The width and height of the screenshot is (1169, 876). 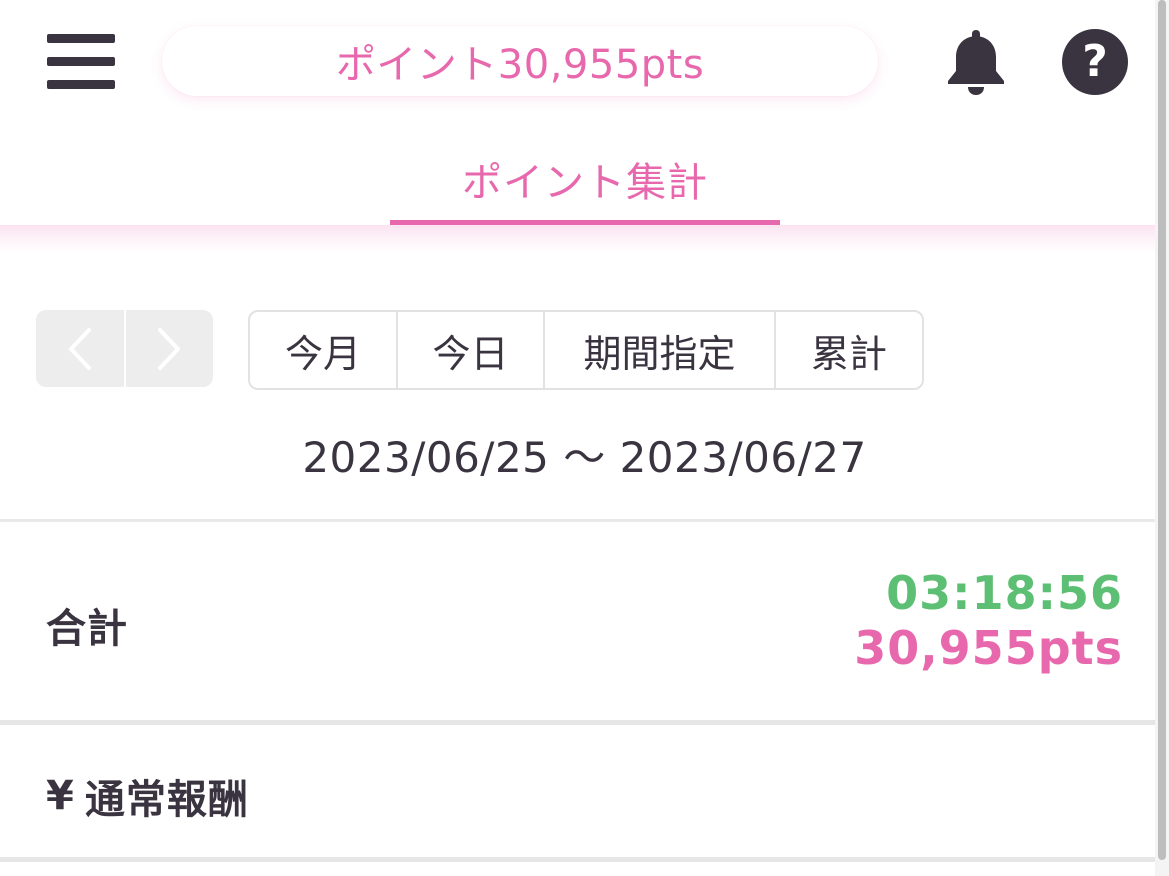 I want to click on normal-reward-row: ¥ 通常報酬, so click(x=147, y=796).